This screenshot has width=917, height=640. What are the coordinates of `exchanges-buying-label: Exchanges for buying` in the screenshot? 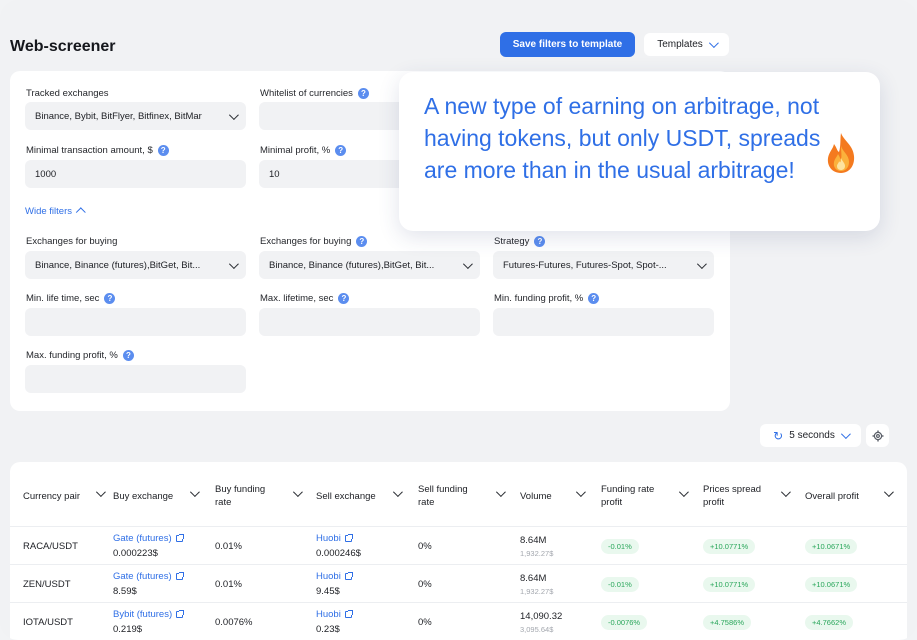 It's located at (72, 241).